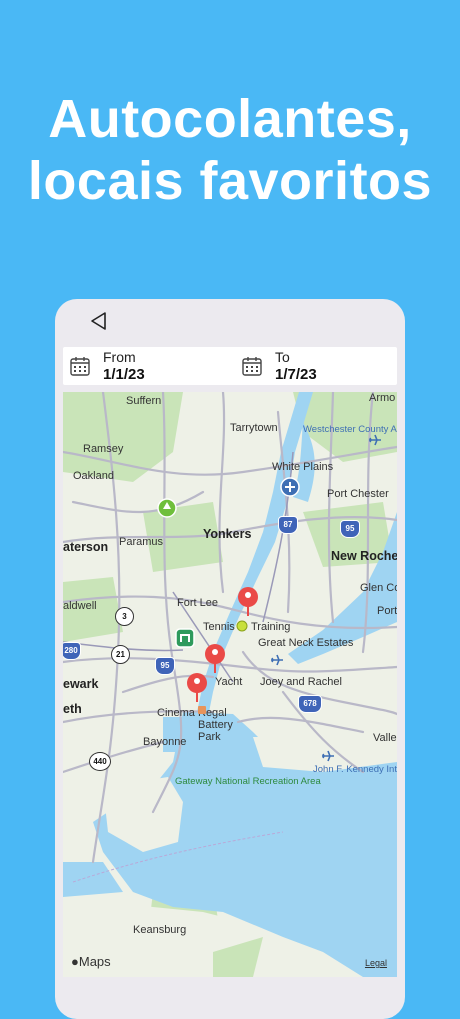 This screenshot has height=1019, width=460. What do you see at coordinates (288, 525) in the screenshot?
I see `interstate-87-shield: 87` at bounding box center [288, 525].